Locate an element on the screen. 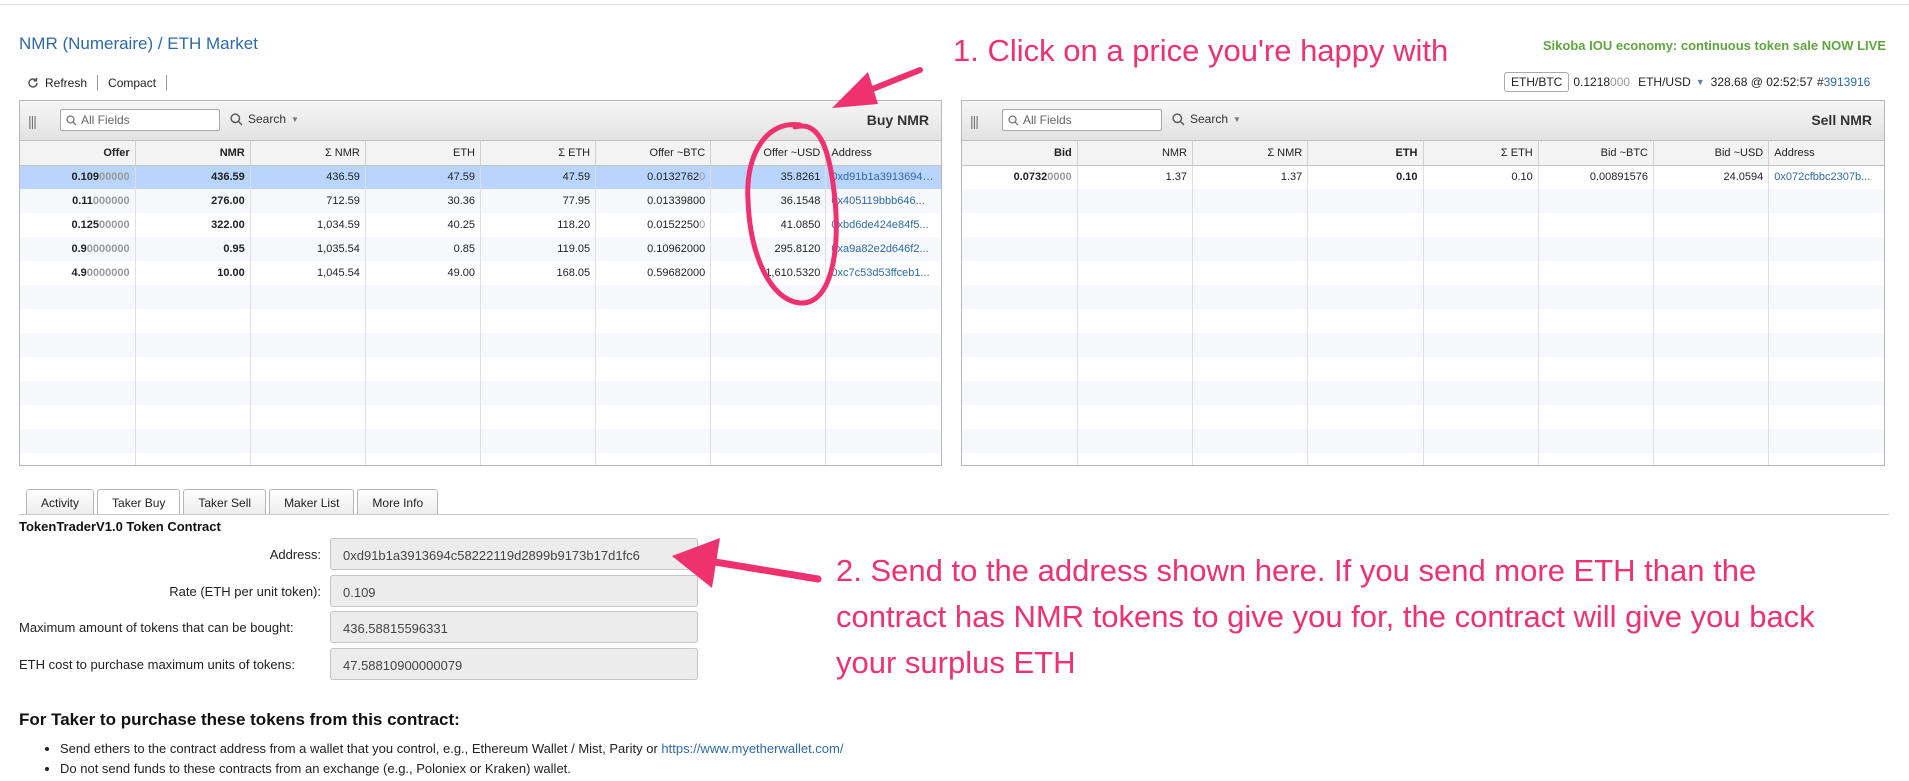  buy-col-sum-nmr: Σ NMR is located at coordinates (308, 153).